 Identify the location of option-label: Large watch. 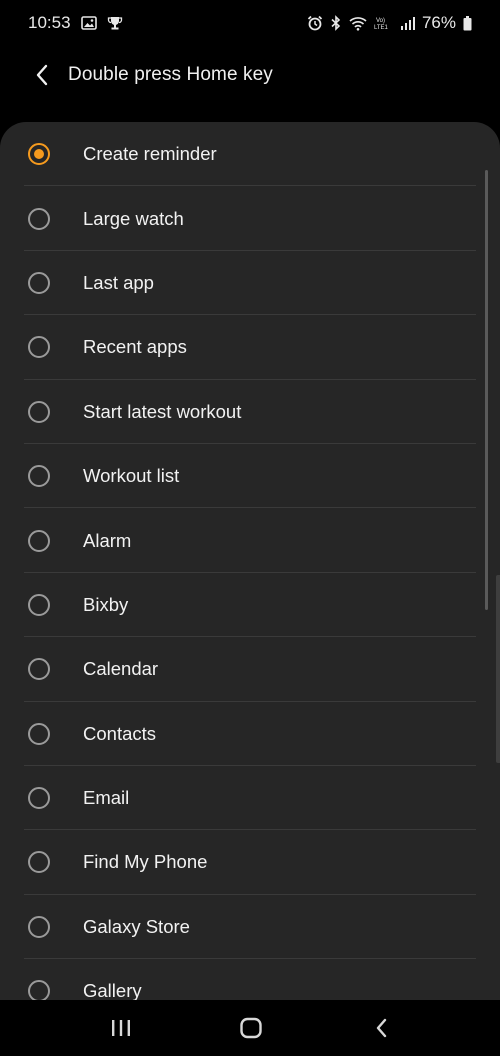
(133, 218).